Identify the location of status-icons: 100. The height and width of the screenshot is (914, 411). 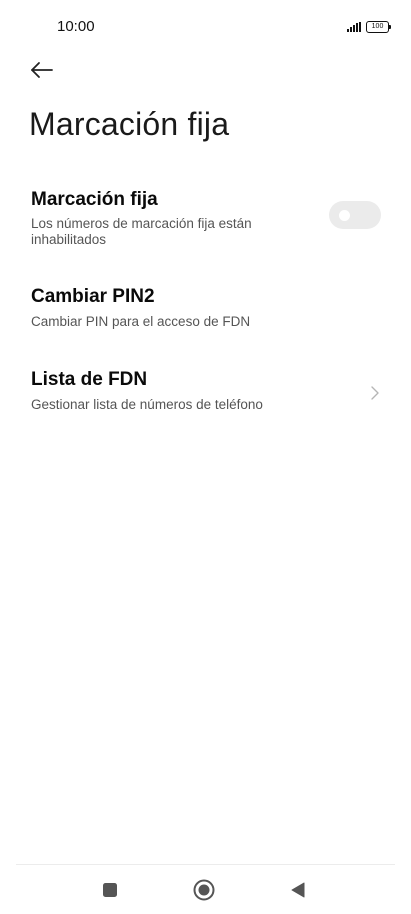
(369, 27).